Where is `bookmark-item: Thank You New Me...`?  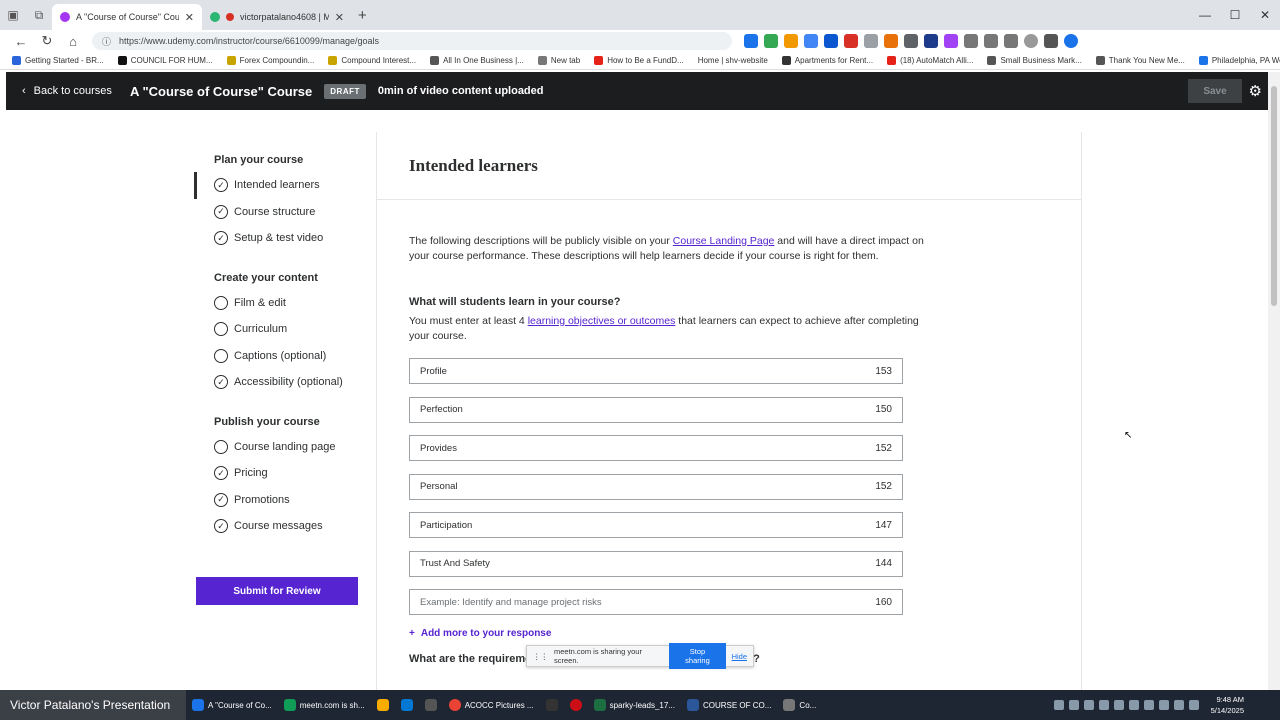
bookmark-item: Thank You New Me... is located at coordinates (1140, 60).